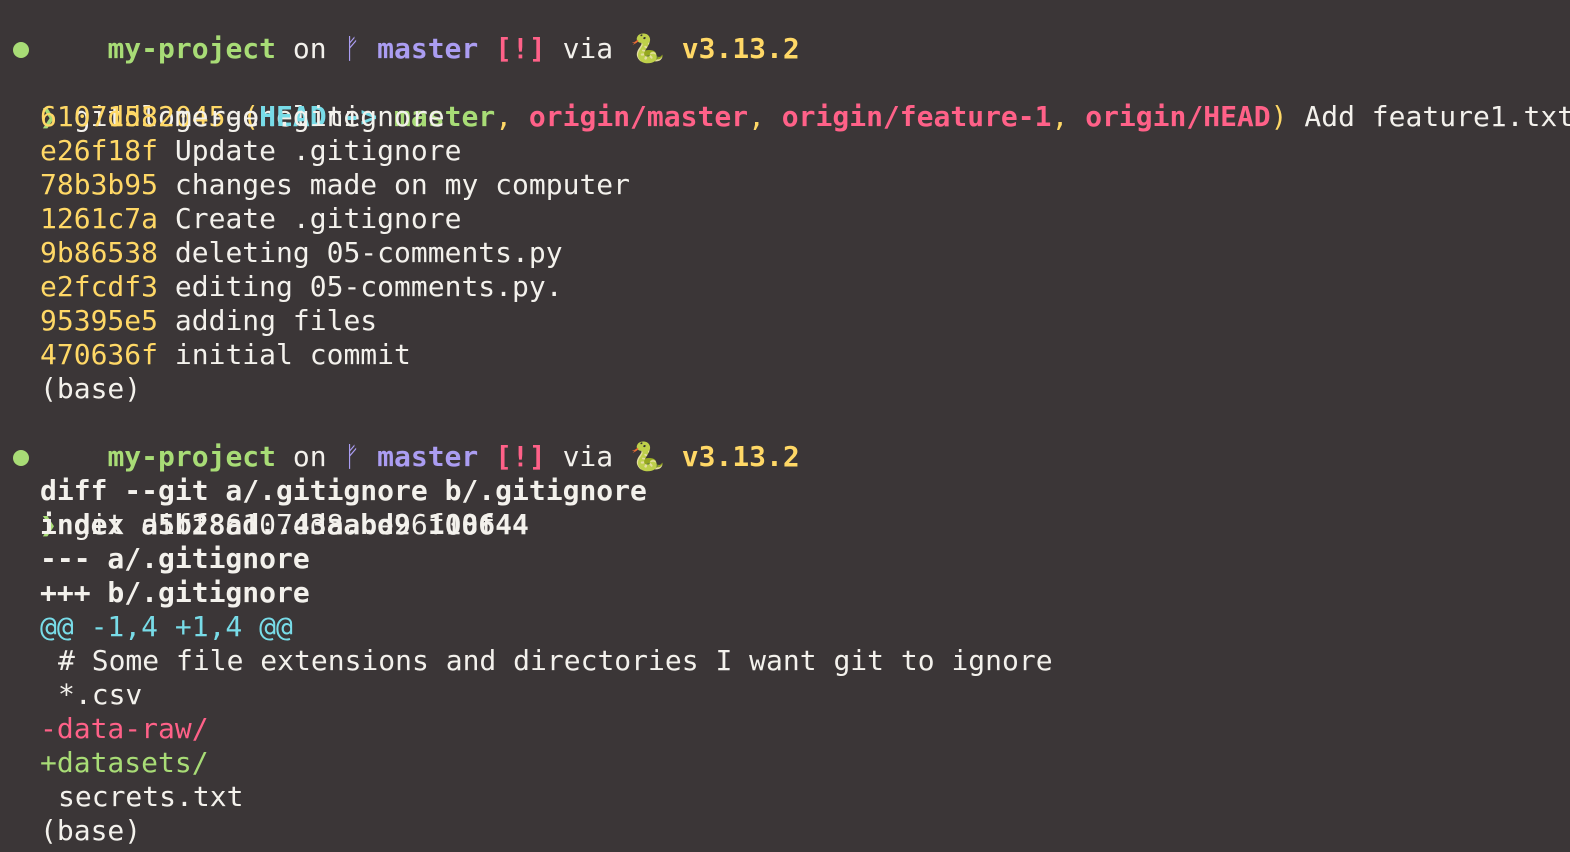 The image size is (1570, 852). I want to click on remote-ref: origin/master, so click(638, 116).